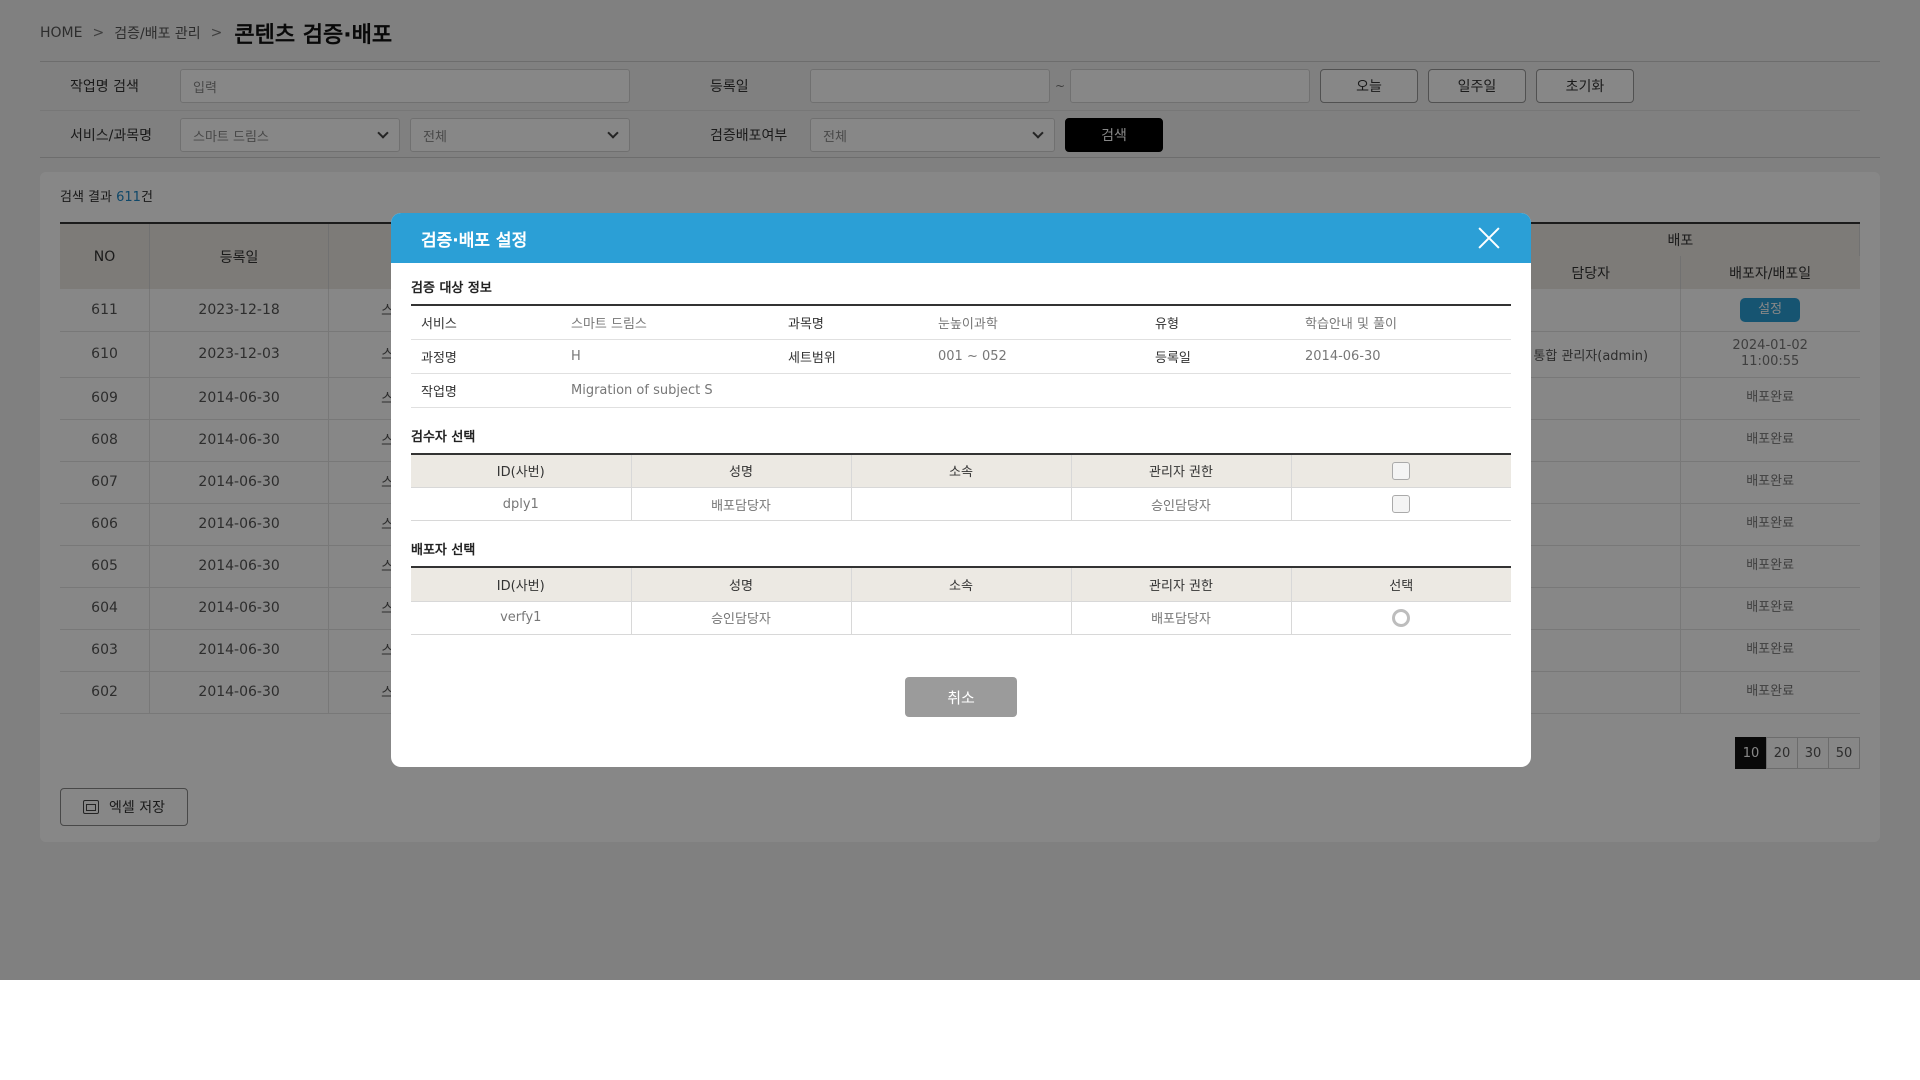 This screenshot has height=1080, width=1920. I want to click on reviewer-id: dply1, so click(521, 504).